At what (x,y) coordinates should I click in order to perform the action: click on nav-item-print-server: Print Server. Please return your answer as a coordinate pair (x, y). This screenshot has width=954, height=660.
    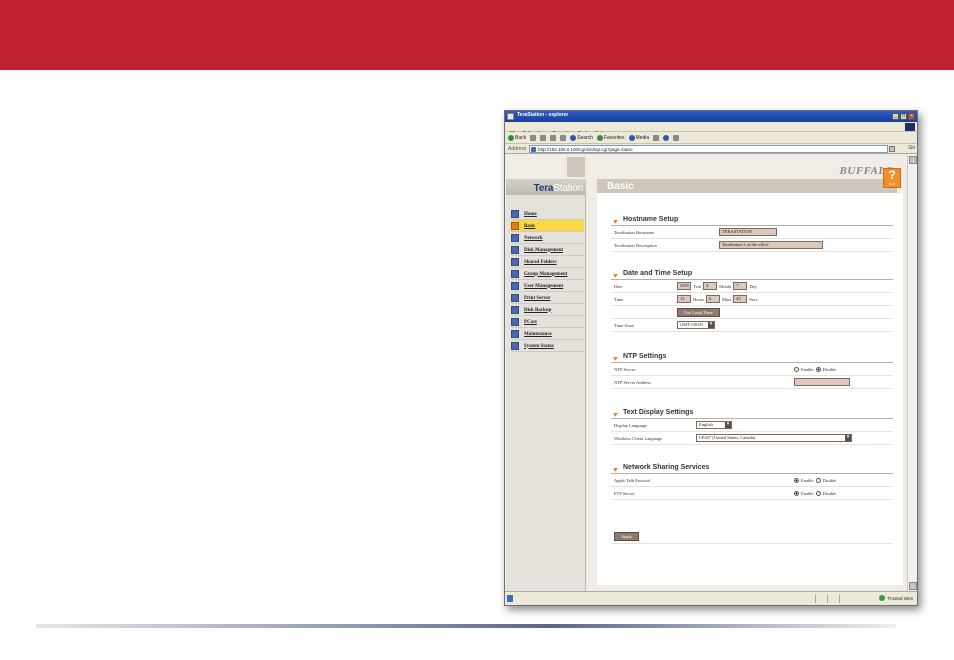
    Looking at the image, I should click on (547, 298).